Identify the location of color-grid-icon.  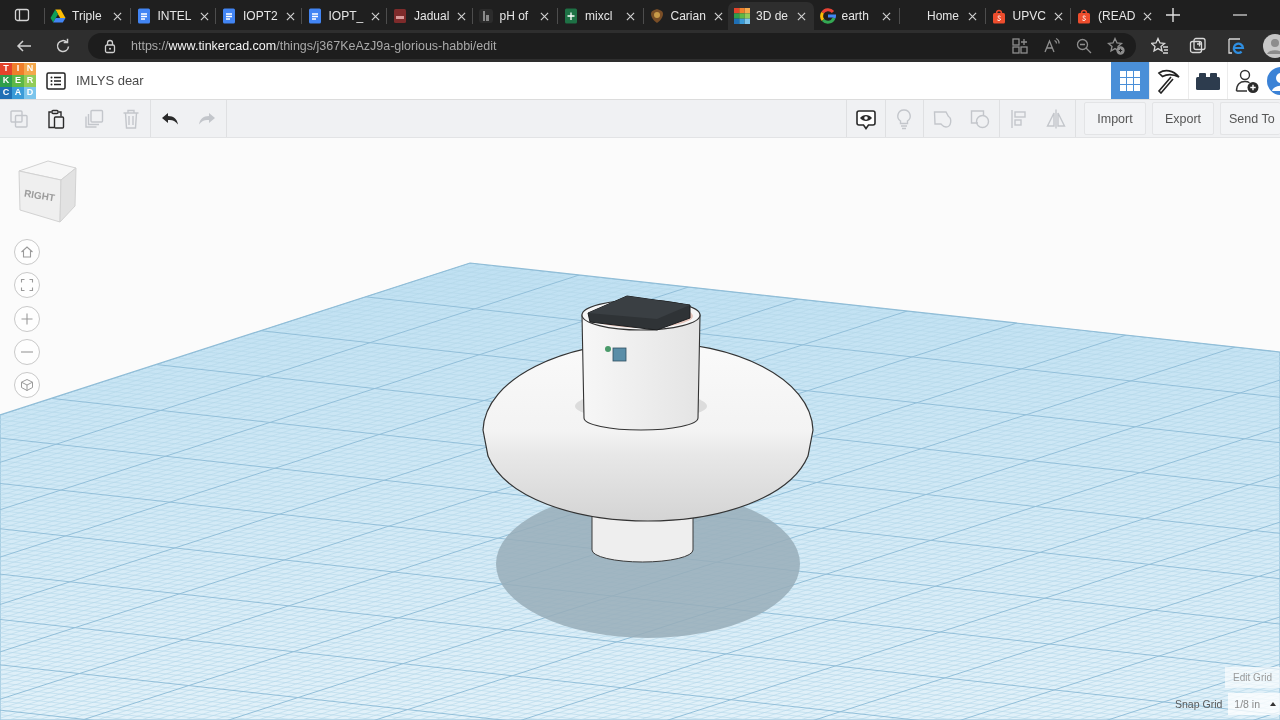
(742, 16).